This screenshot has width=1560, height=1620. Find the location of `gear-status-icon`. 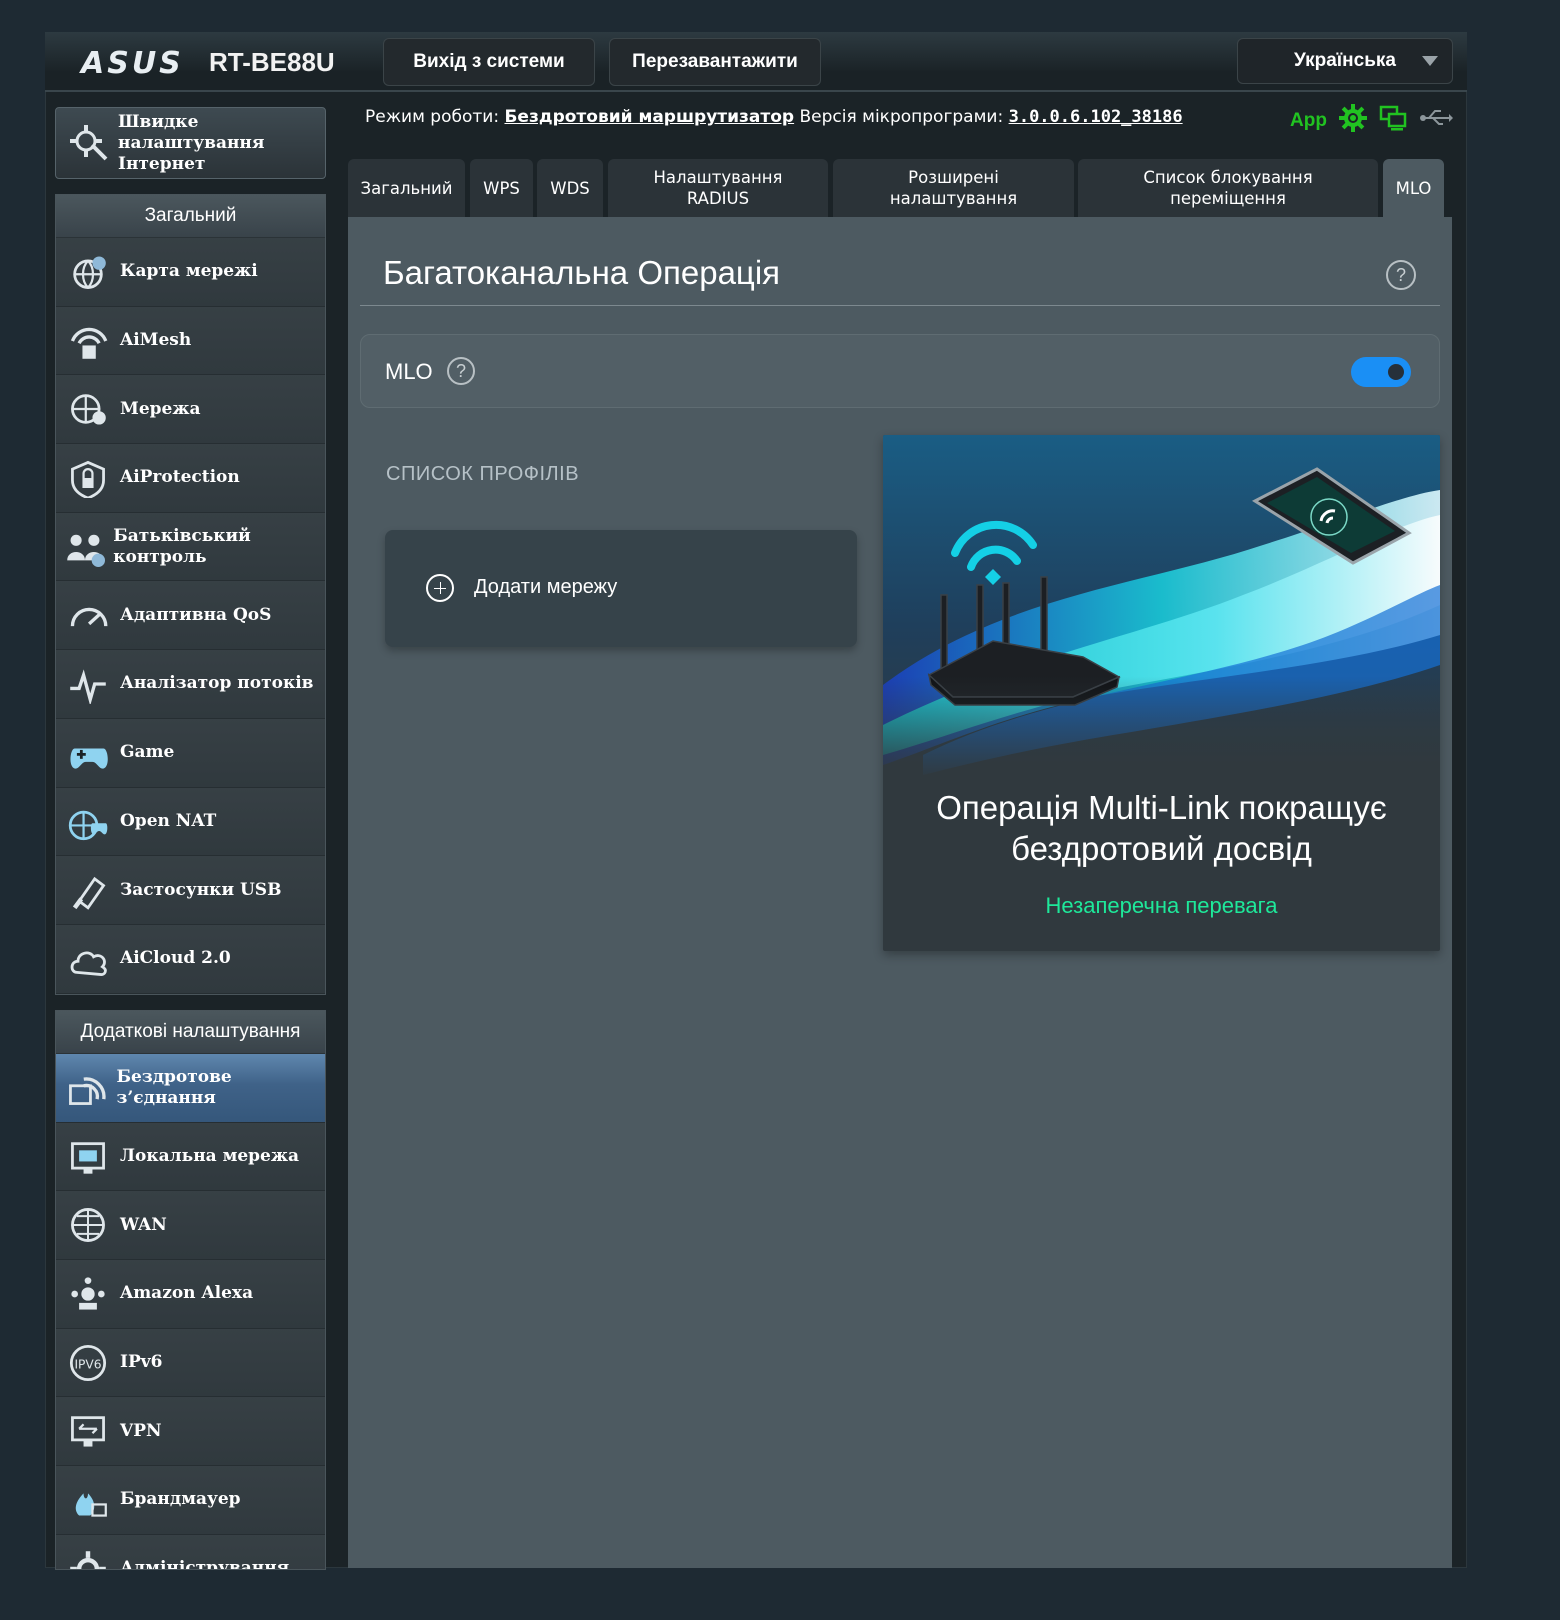

gear-status-icon is located at coordinates (1353, 120).